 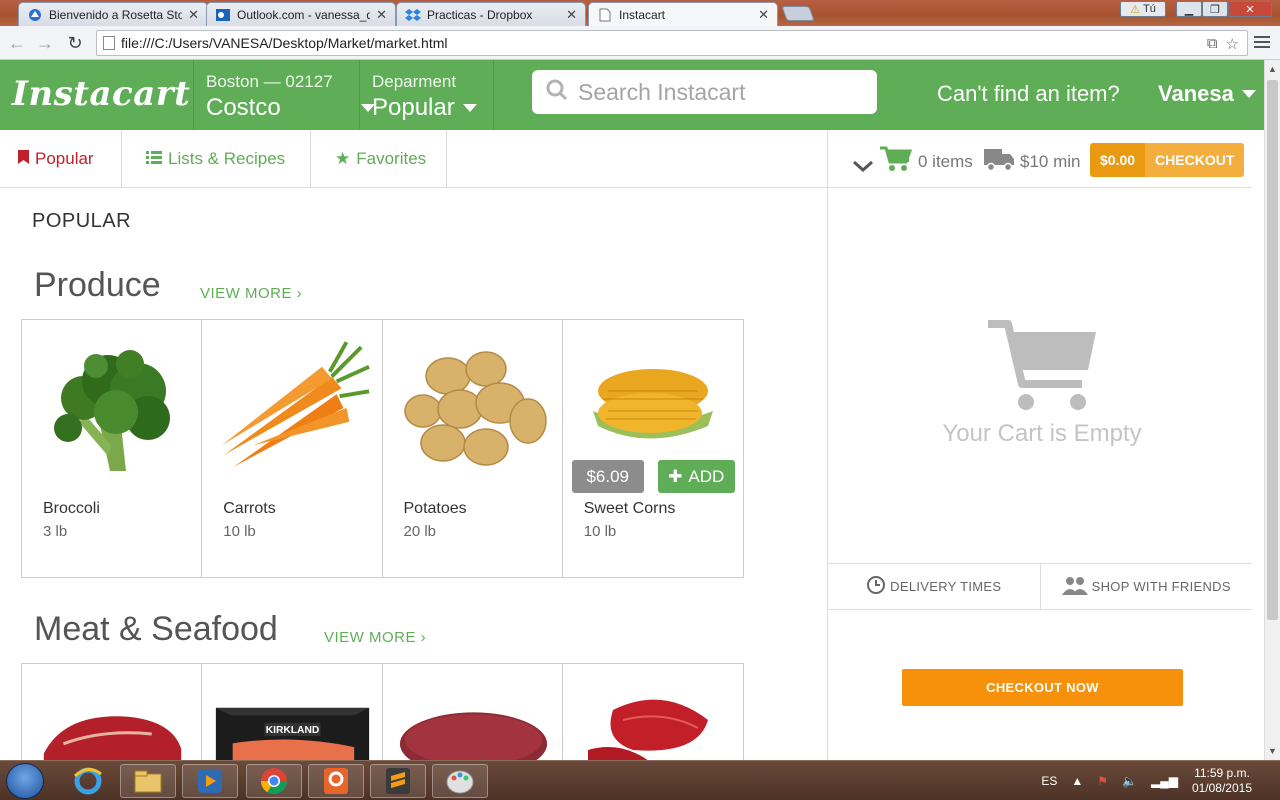 I want to click on cart-items-count: 0 items, so click(x=926, y=161).